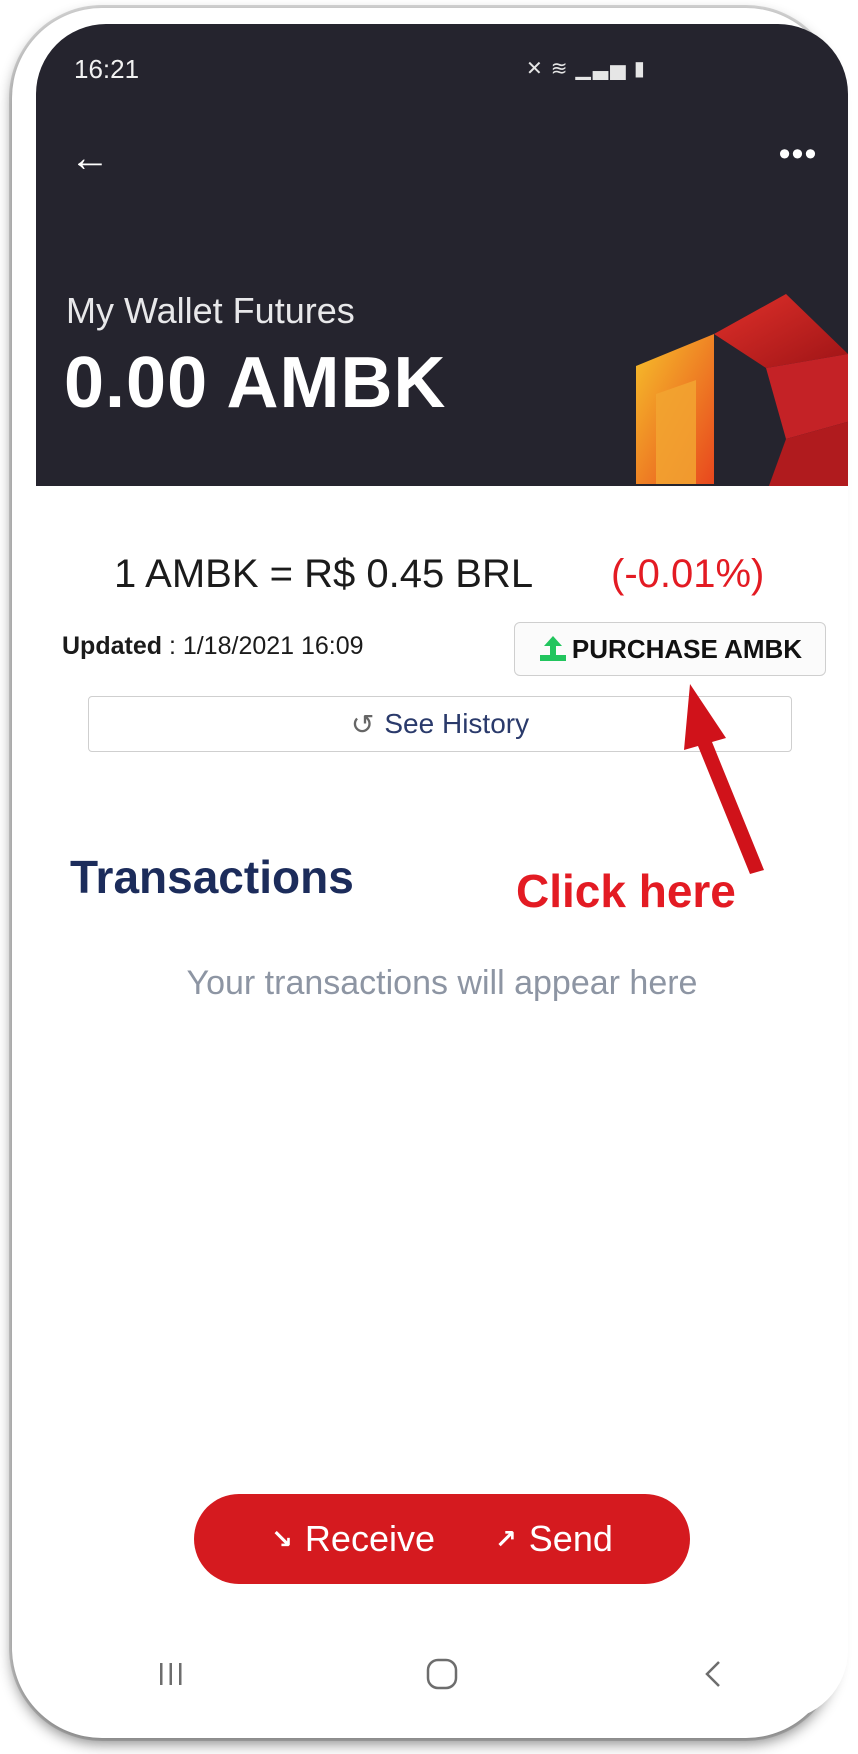 Image resolution: width=858 pixels, height=1754 pixels. I want to click on transactions-empty-text: Your transactions will appear here, so click(442, 983).